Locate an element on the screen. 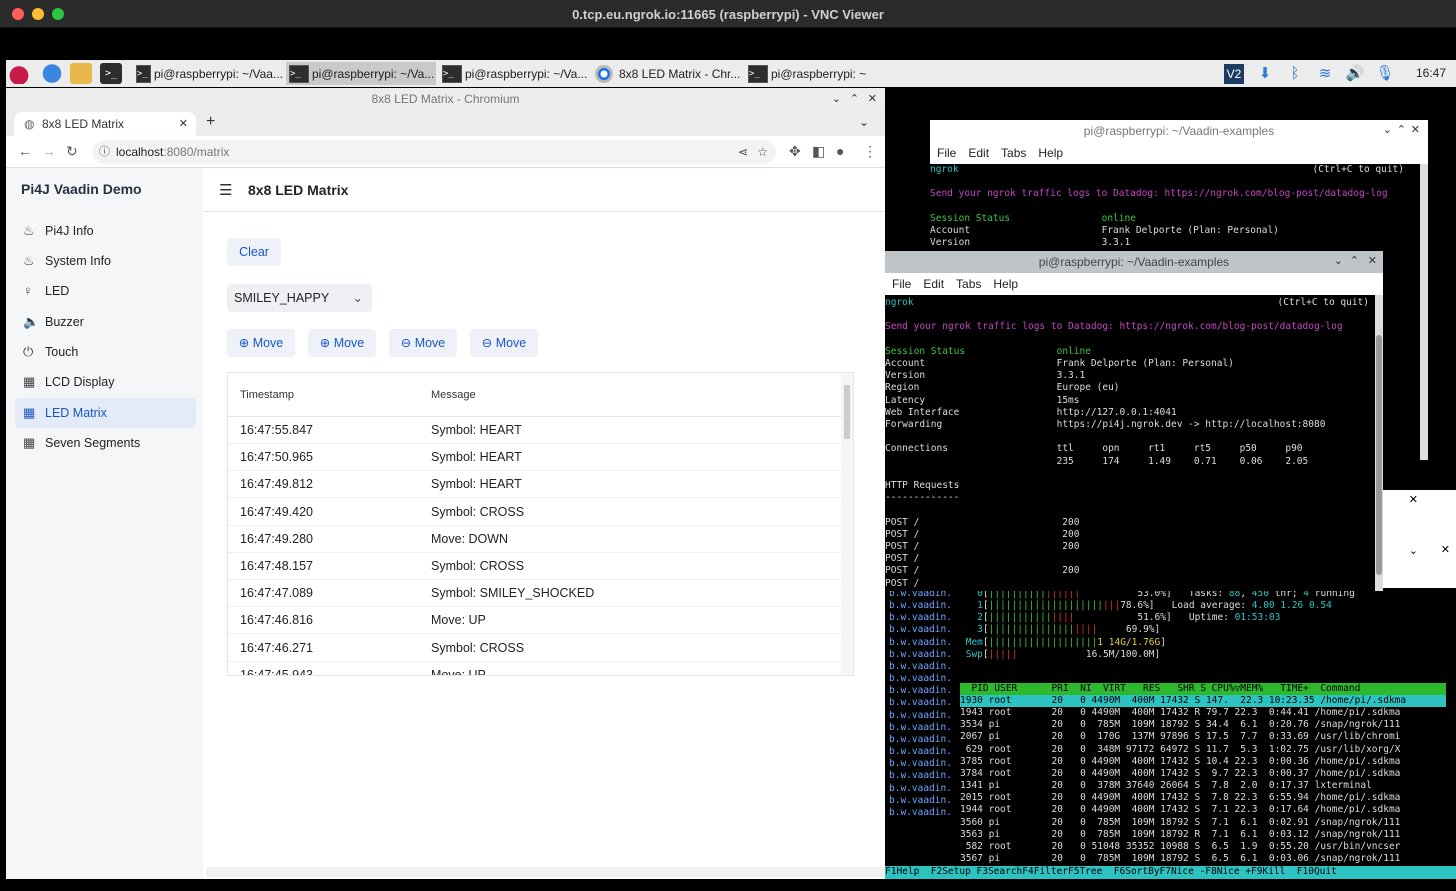  table-row: 16:47:49.812 Symbol: HEART is located at coordinates (534, 485).